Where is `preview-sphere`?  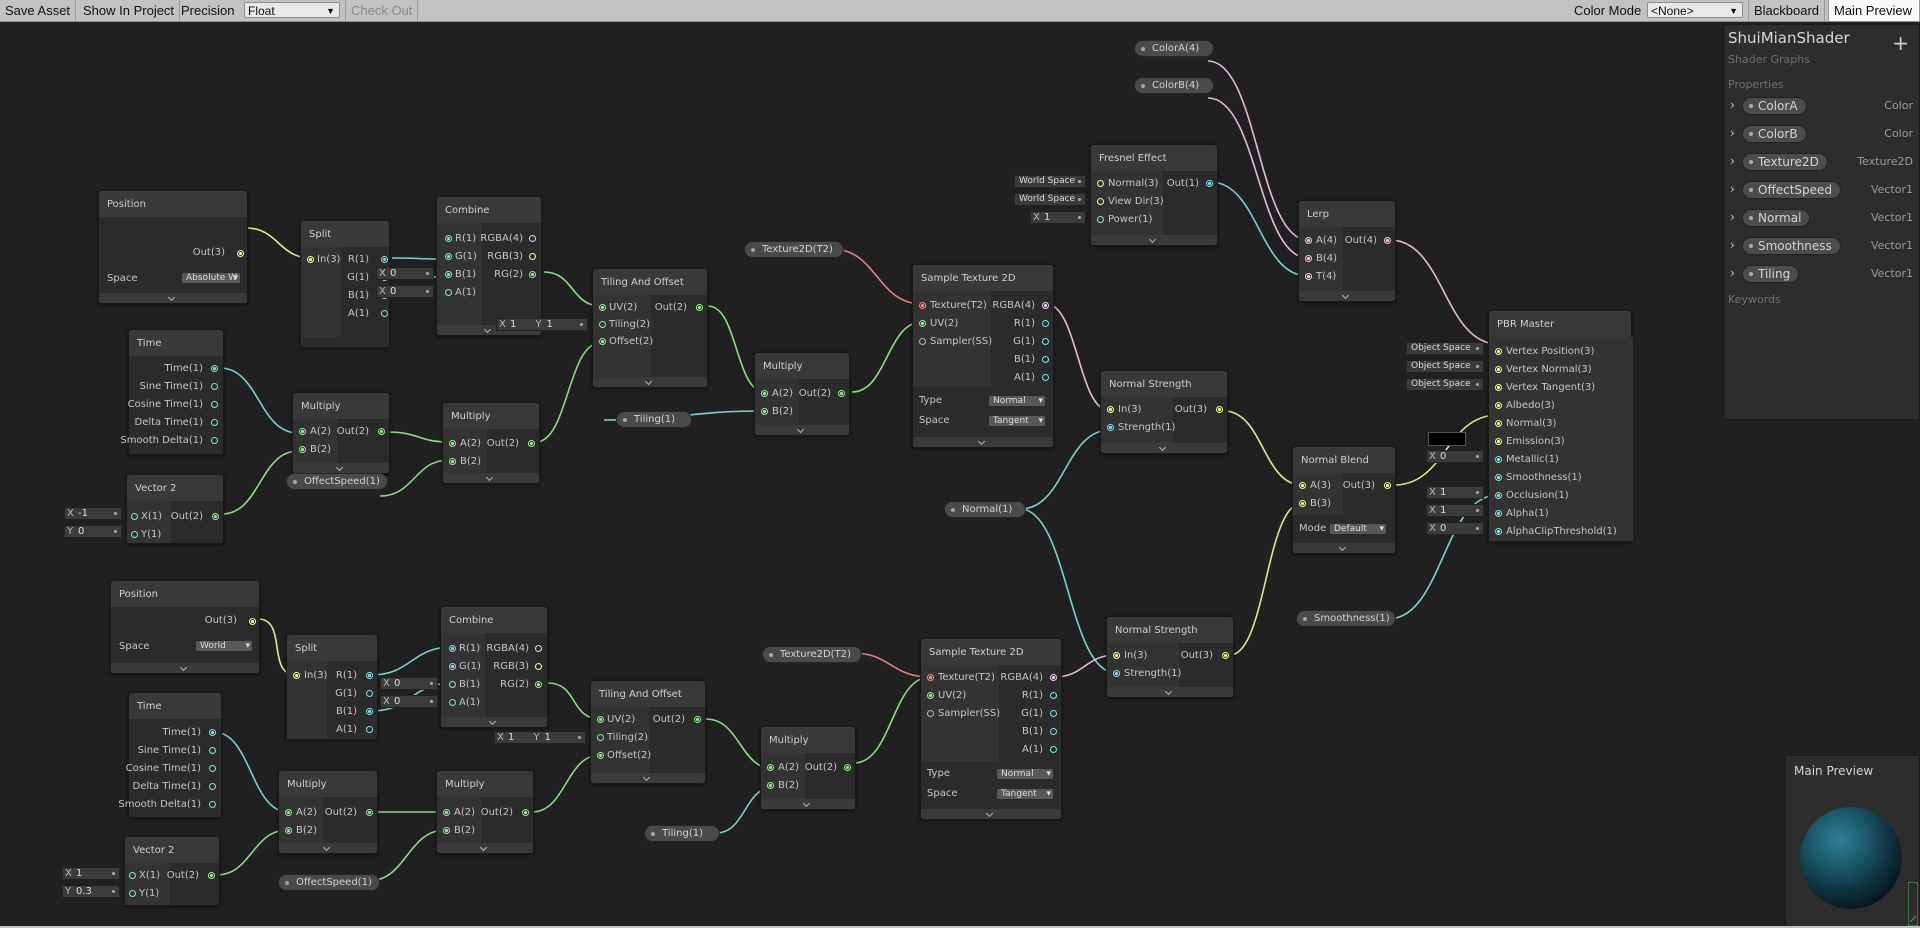
preview-sphere is located at coordinates (1851, 858).